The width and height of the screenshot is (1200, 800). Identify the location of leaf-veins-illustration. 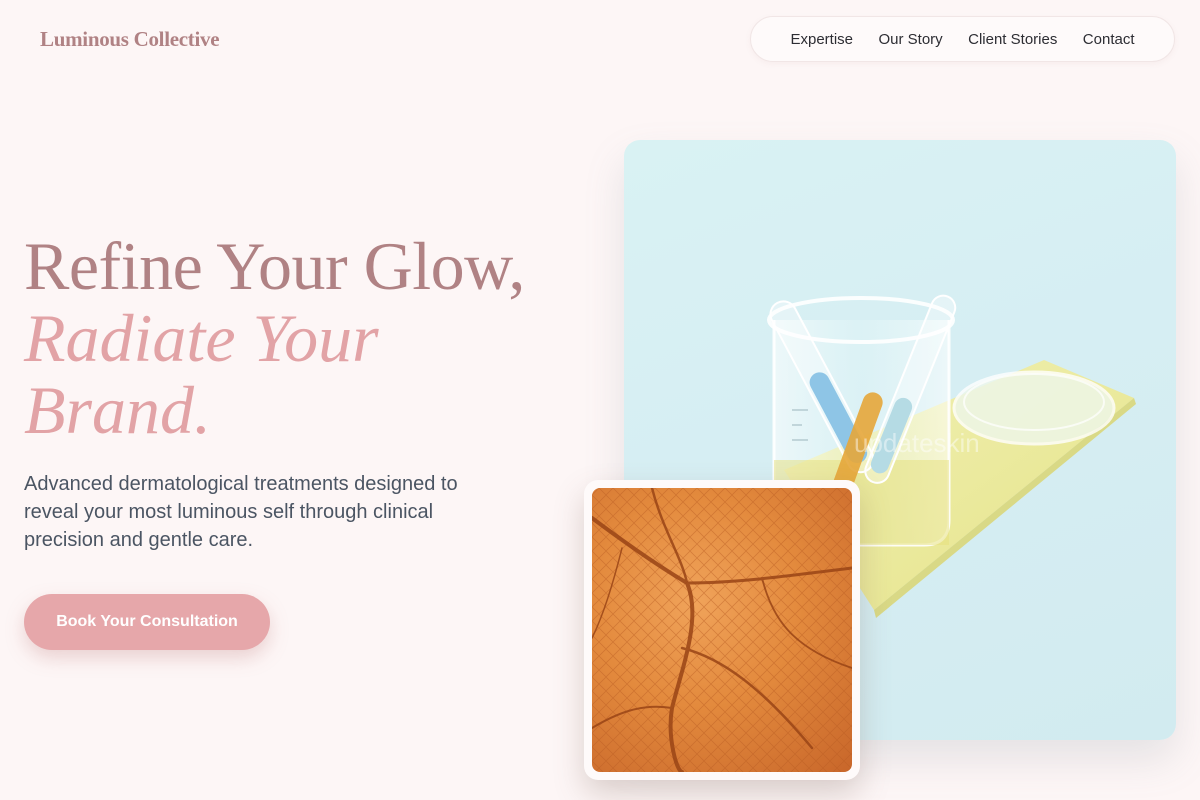
(722, 630).